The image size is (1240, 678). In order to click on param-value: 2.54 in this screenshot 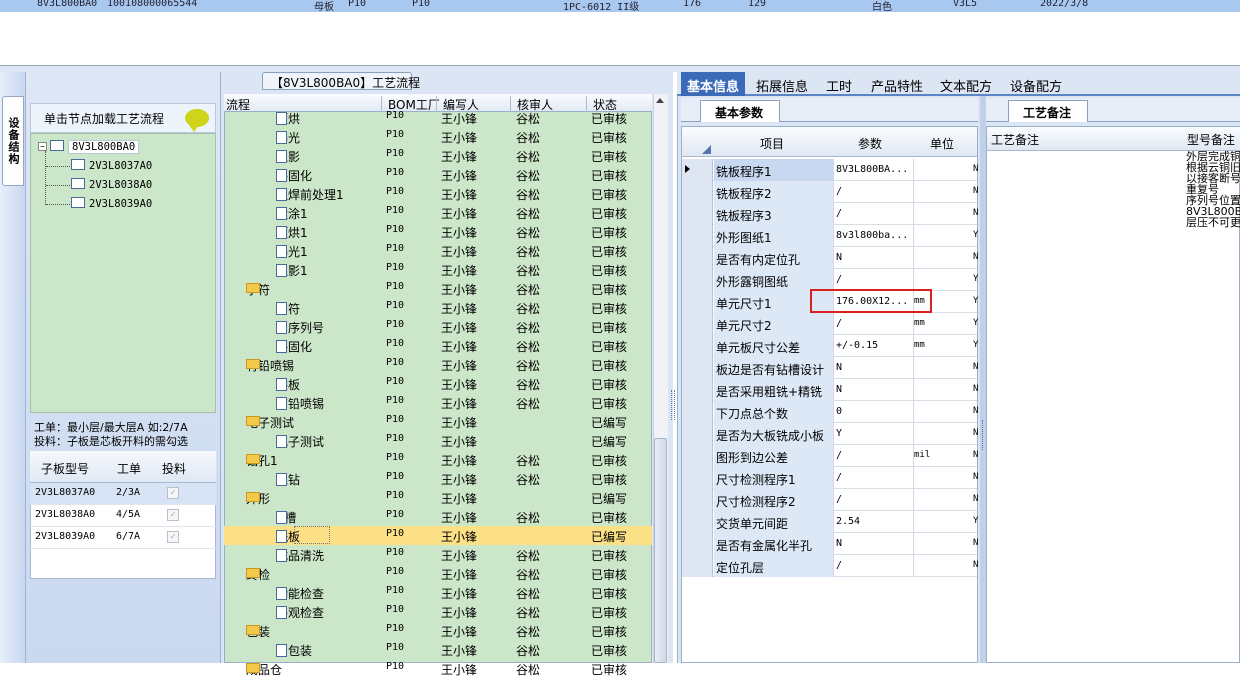, I will do `click(873, 522)`.